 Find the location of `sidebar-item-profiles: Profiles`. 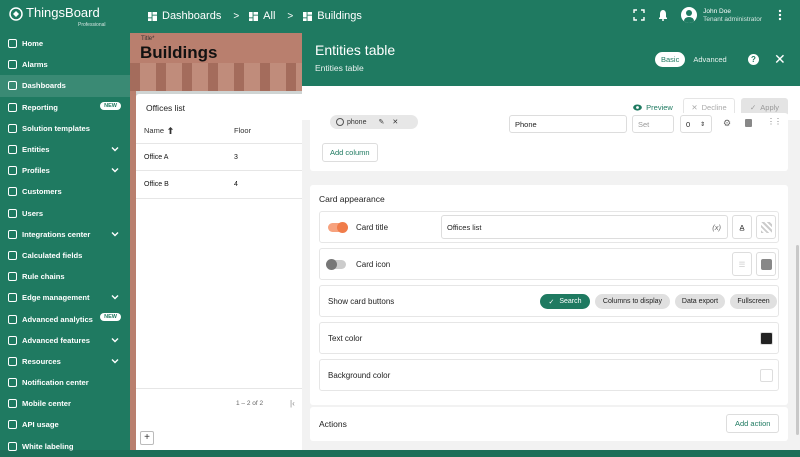

sidebar-item-profiles: Profiles is located at coordinates (65, 170).